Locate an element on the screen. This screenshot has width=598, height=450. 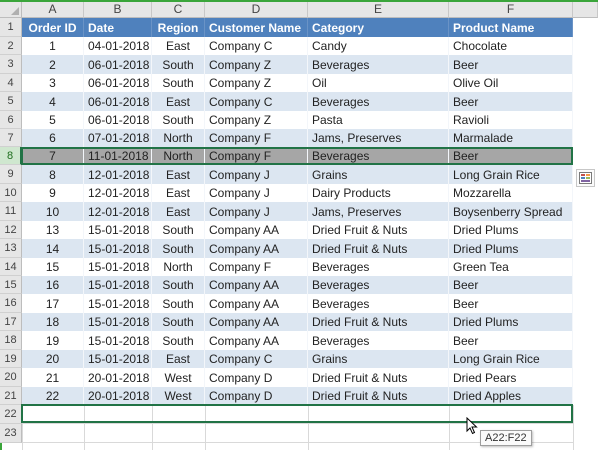
table-cell: Chocolate is located at coordinates (511, 46).